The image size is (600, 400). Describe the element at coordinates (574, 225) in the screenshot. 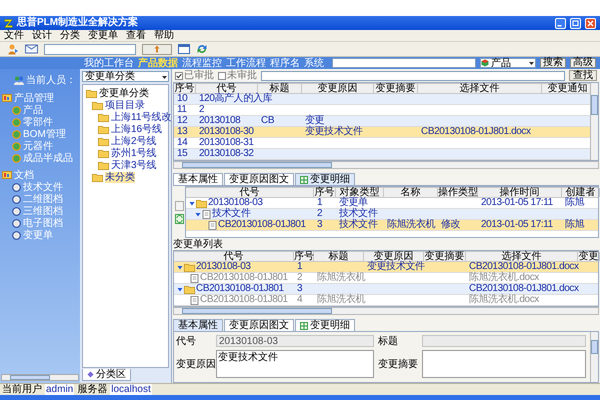

I see `table-cell: 陈旭` at that location.